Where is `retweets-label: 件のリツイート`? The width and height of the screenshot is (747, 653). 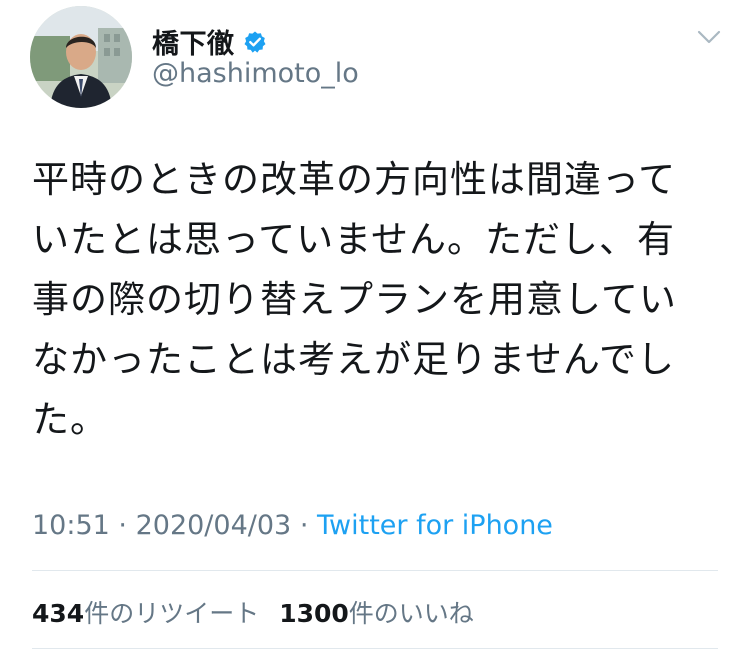 retweets-label: 件のリツイート is located at coordinates (172, 613).